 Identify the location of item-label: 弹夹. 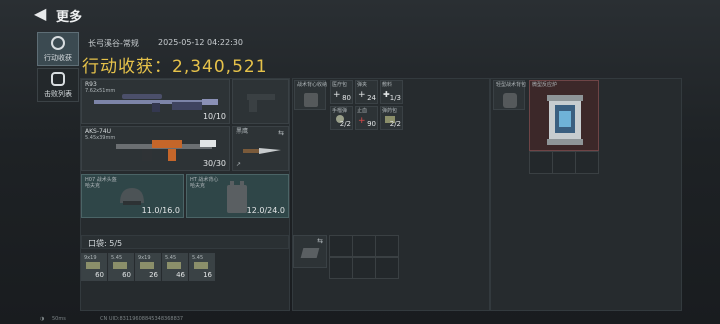
(362, 85).